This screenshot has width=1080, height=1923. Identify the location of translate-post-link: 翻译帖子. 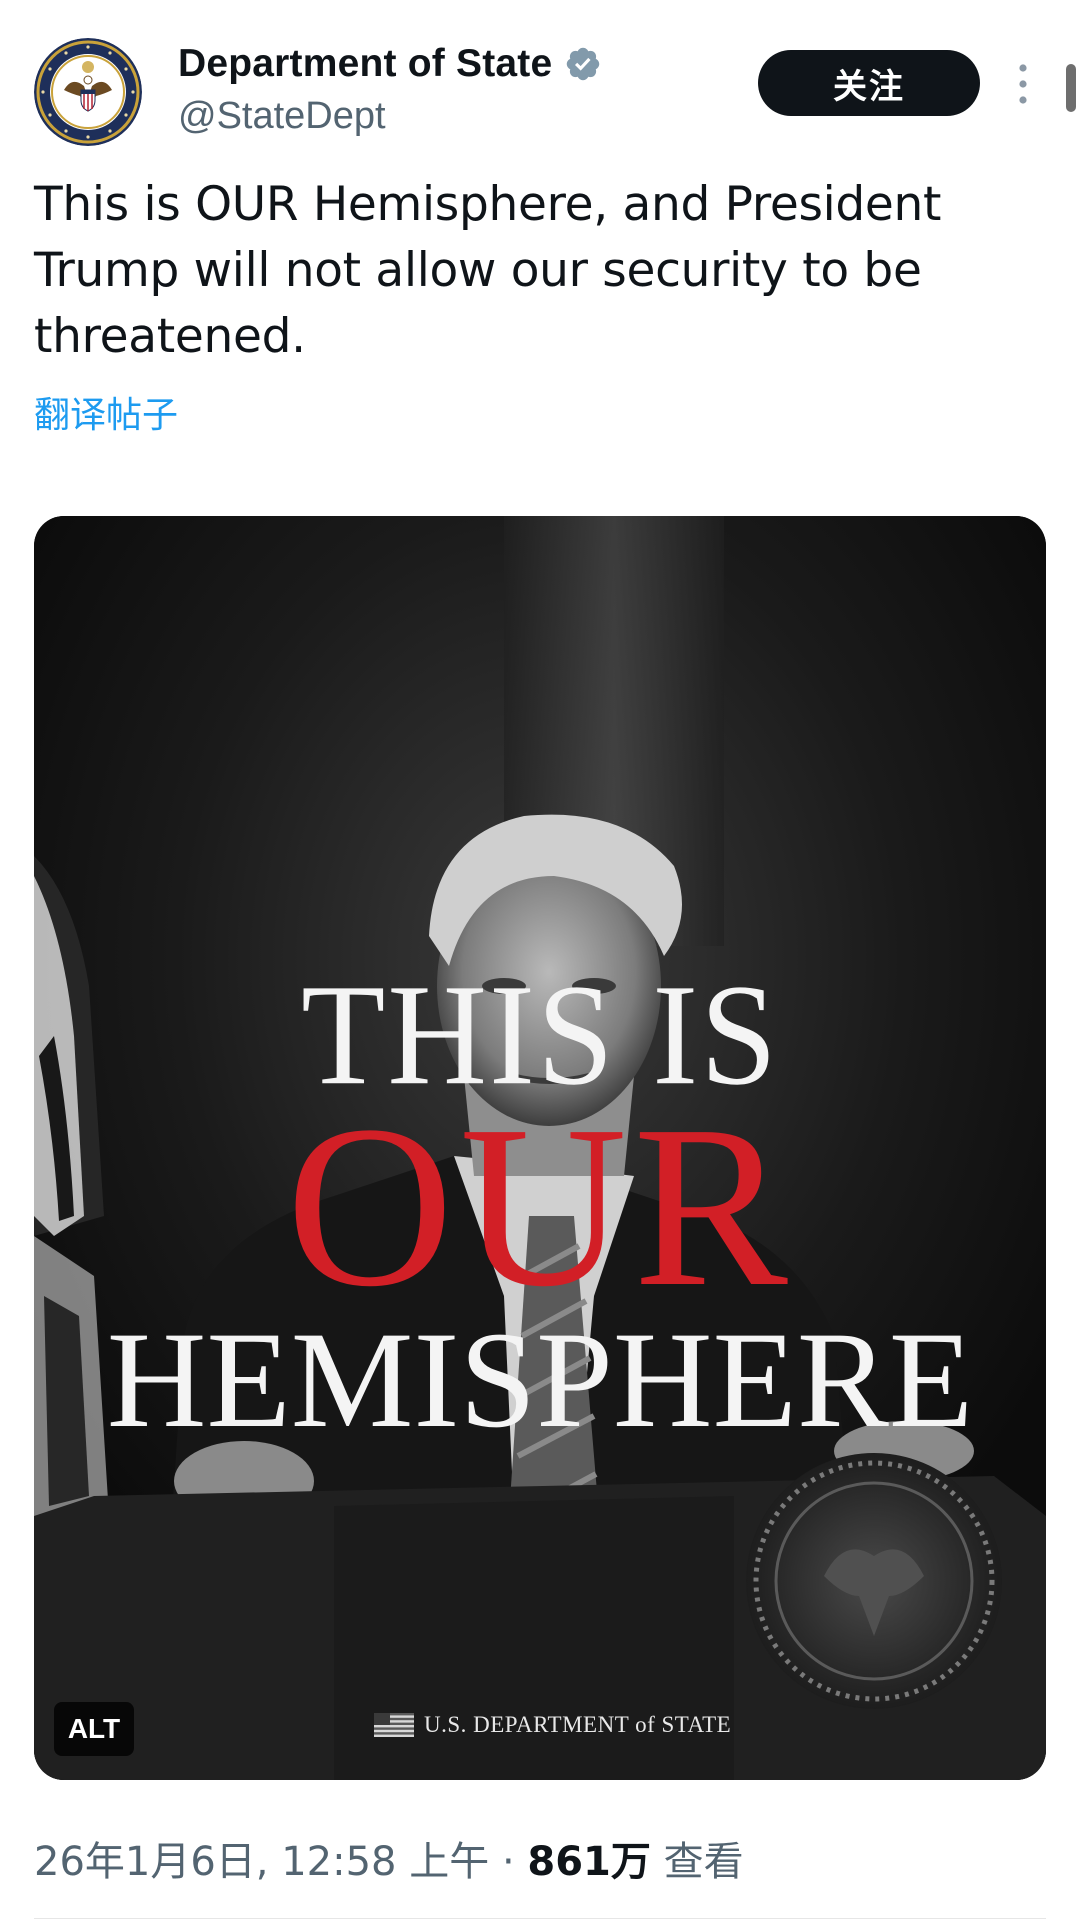
(106, 416).